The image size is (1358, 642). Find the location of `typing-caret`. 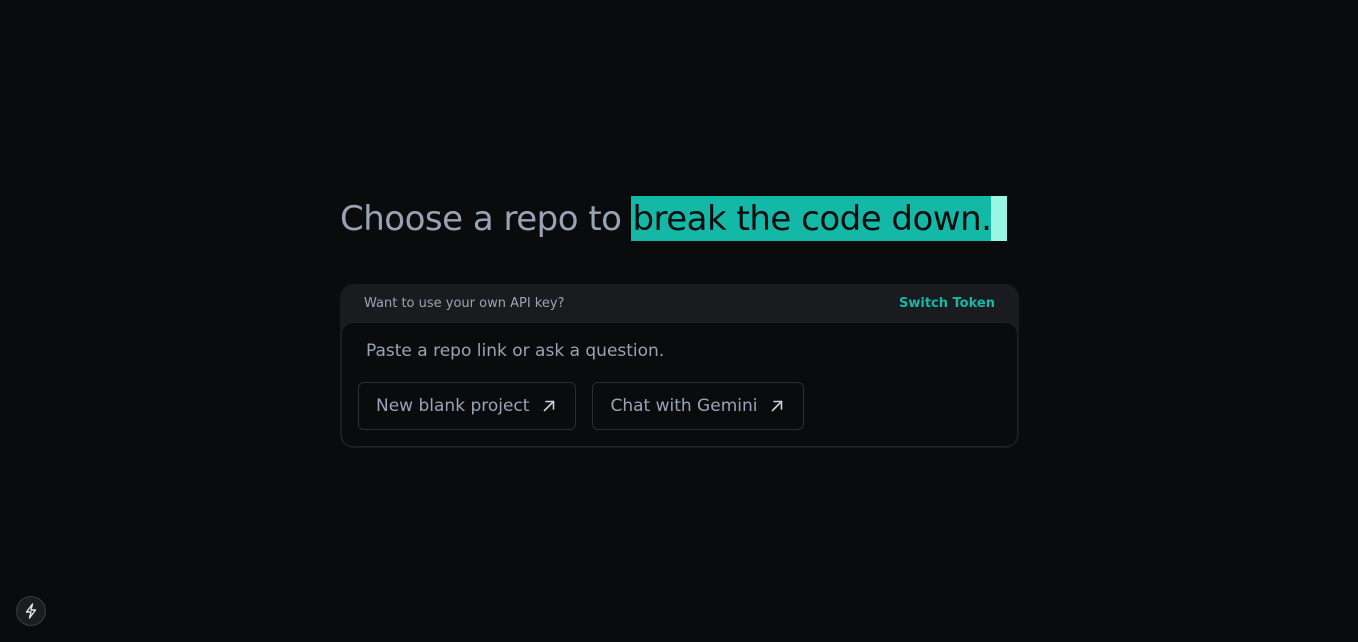

typing-caret is located at coordinates (999, 218).